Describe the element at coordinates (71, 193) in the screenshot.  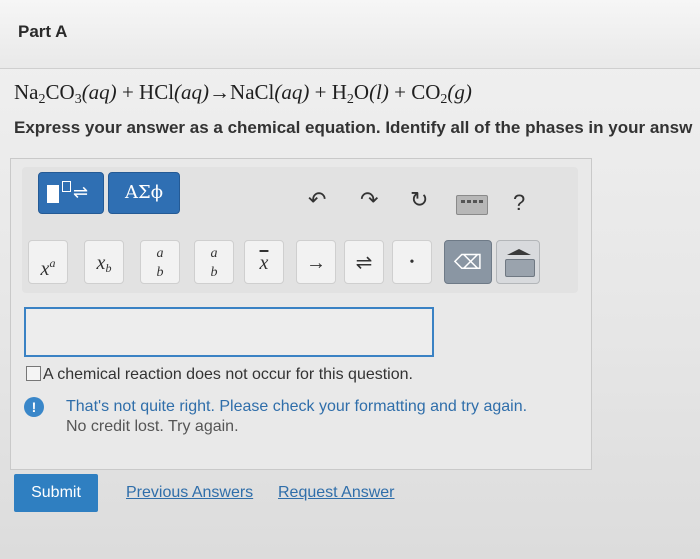
I see `templates-button: ⇌` at that location.